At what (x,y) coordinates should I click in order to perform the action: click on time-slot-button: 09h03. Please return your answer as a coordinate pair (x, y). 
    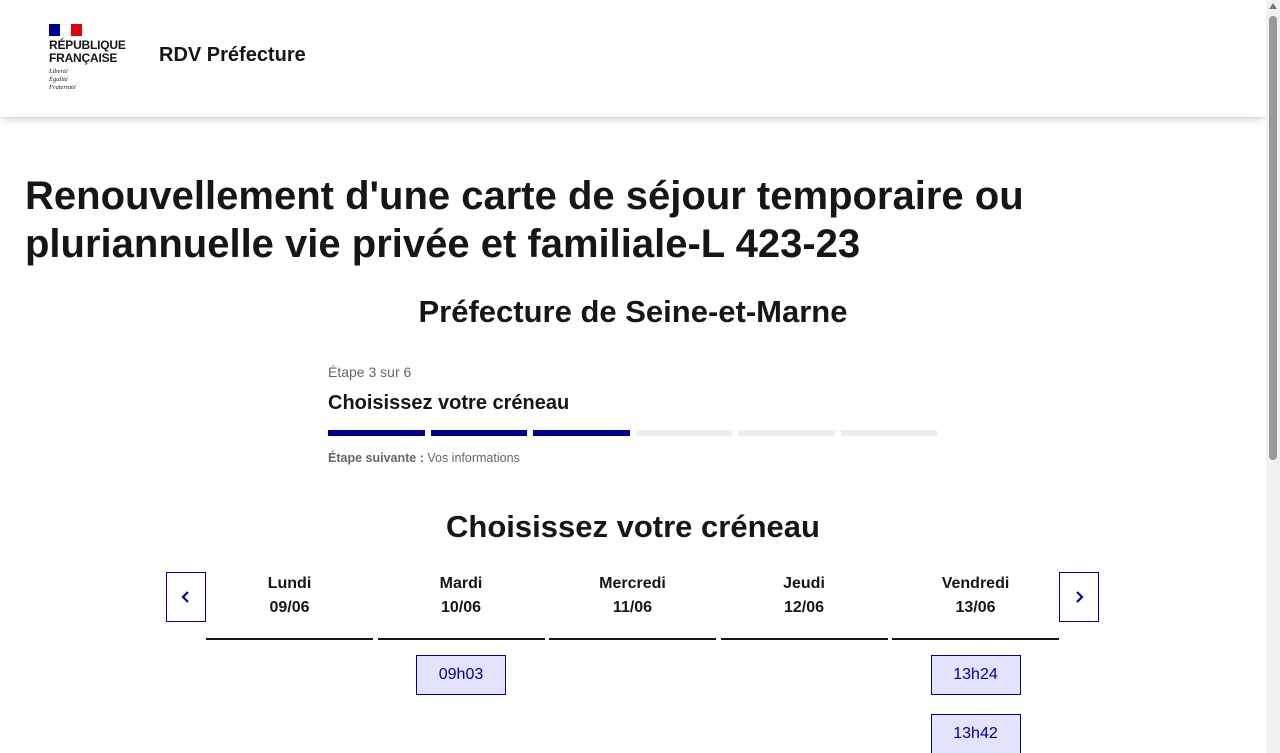
    Looking at the image, I should click on (461, 675).